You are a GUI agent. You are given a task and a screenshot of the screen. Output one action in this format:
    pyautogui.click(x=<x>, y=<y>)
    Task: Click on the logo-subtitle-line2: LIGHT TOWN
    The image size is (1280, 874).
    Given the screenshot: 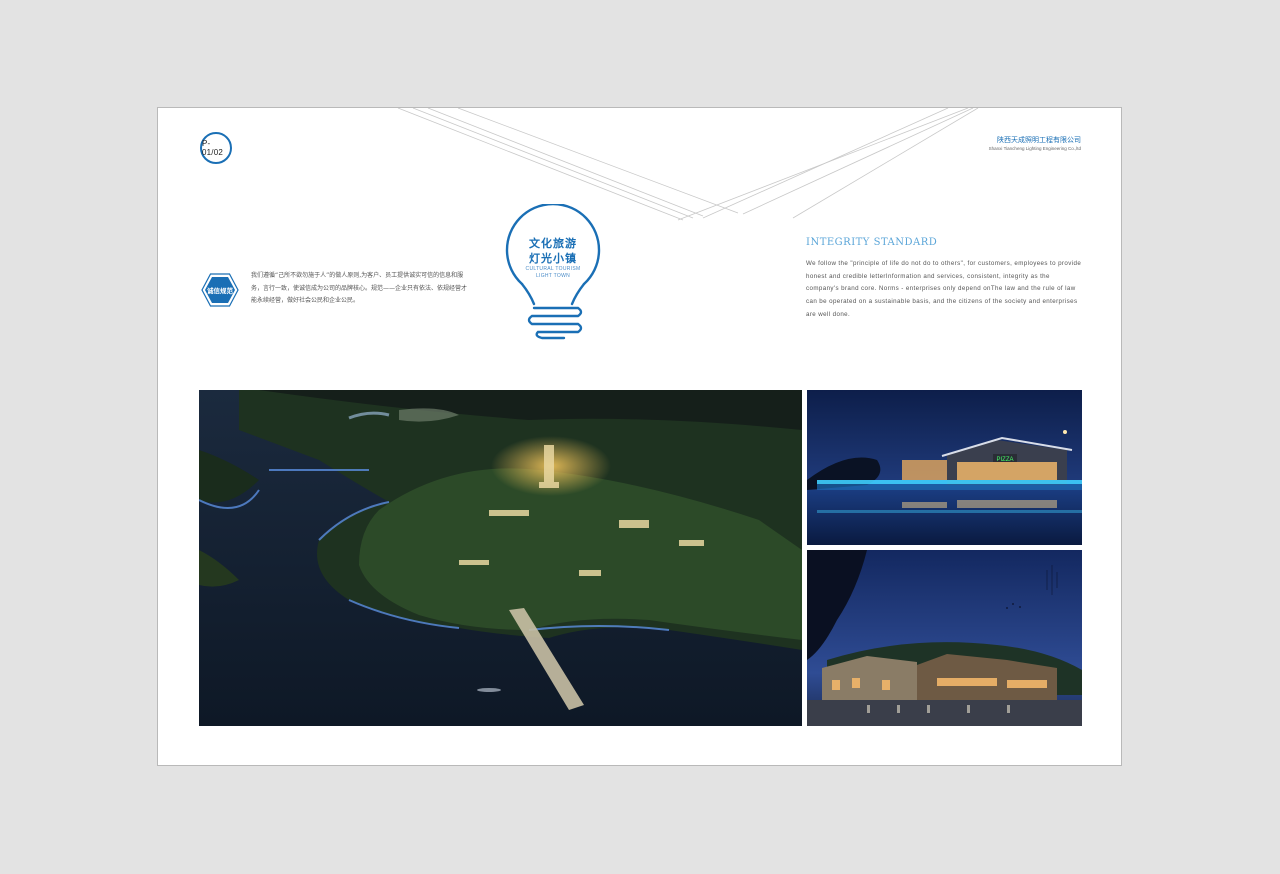 What is the action you would take?
    pyautogui.click(x=553, y=276)
    